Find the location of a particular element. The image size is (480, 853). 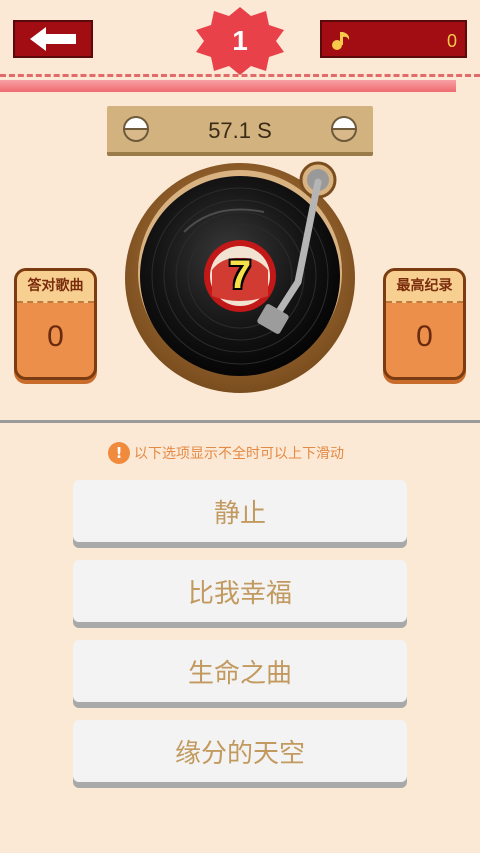

high-score-value: 0 is located at coordinates (424, 336).